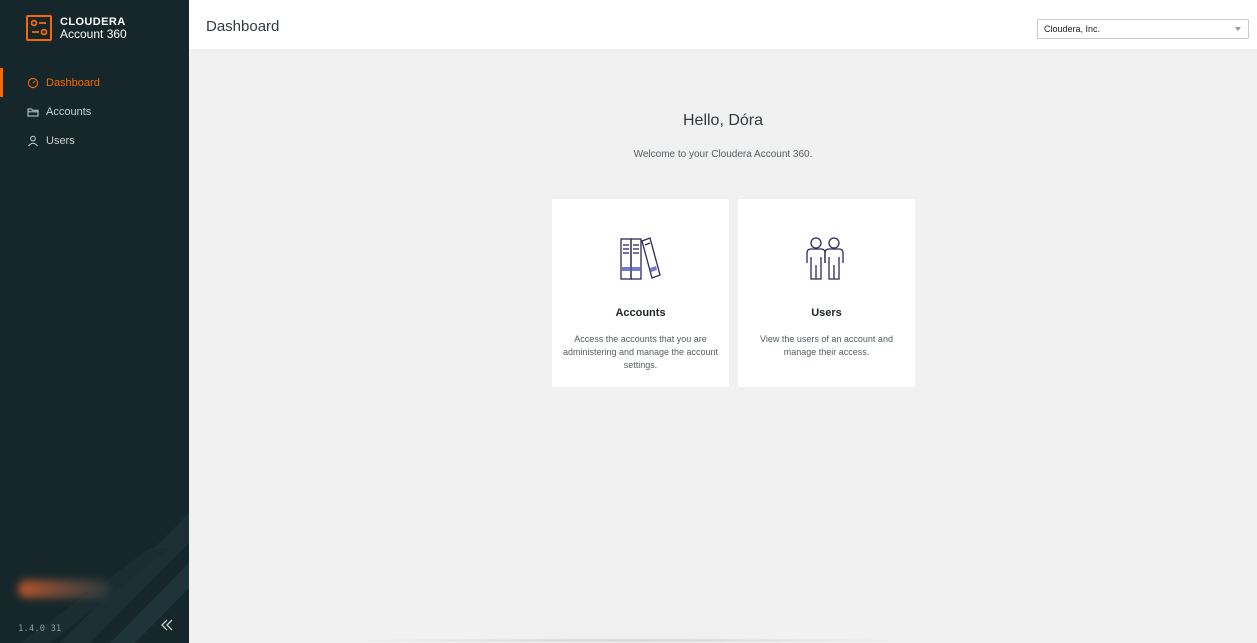  I want to click on page-title: Dashboard, so click(243, 26).